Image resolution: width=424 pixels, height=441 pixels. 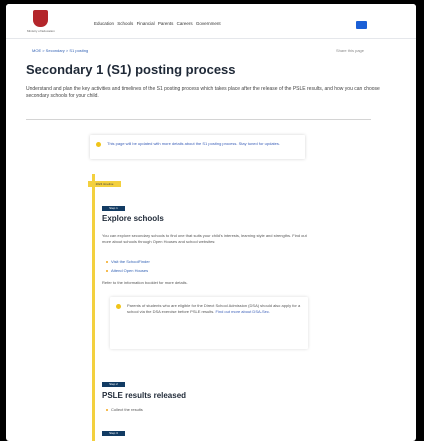 What do you see at coordinates (104, 184) in the screenshot?
I see `timeline-tag: 2024 timeline` at bounding box center [104, 184].